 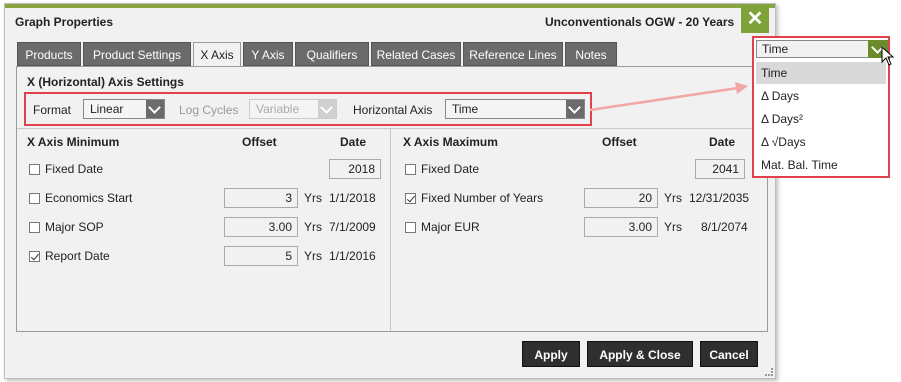 I want to click on dropdown-header: Time, so click(x=822, y=49).